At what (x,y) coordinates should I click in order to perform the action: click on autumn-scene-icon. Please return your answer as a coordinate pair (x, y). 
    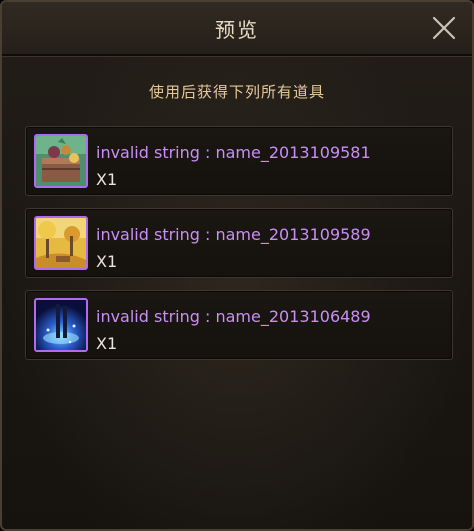
    Looking at the image, I should click on (61, 243).